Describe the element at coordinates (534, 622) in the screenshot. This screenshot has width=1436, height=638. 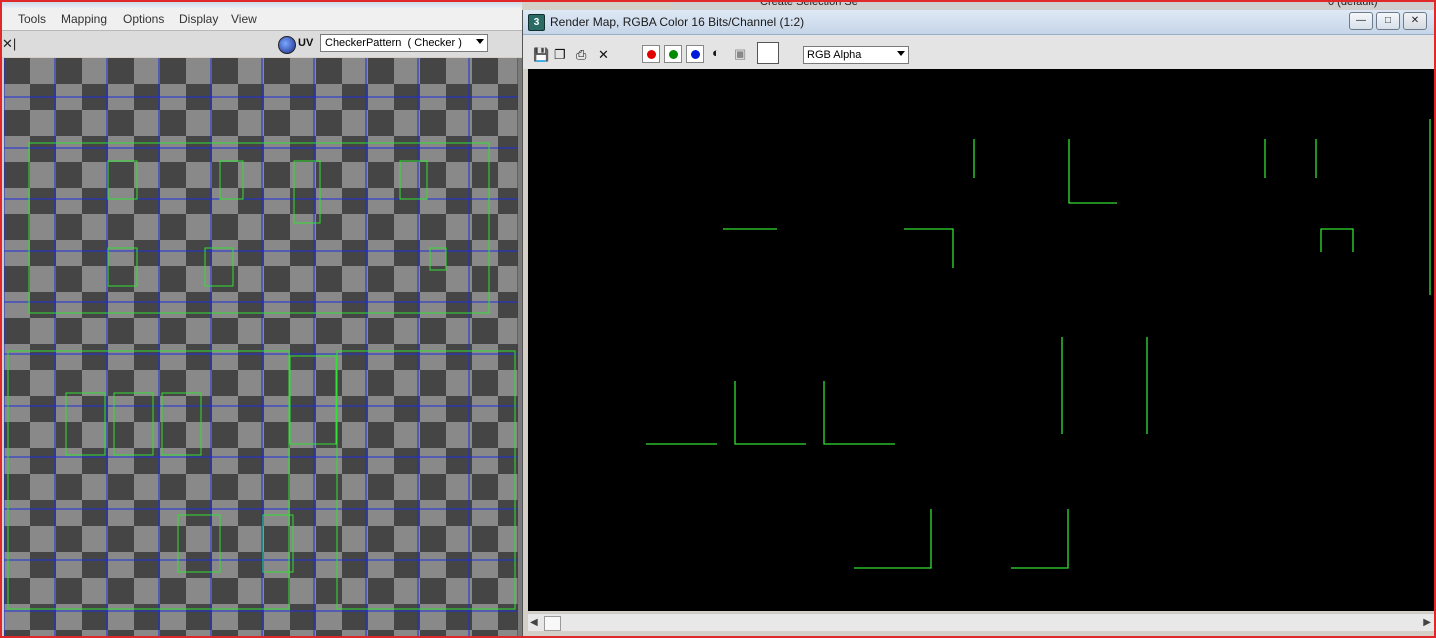
I see `scroll-left-icon: ◀` at that location.